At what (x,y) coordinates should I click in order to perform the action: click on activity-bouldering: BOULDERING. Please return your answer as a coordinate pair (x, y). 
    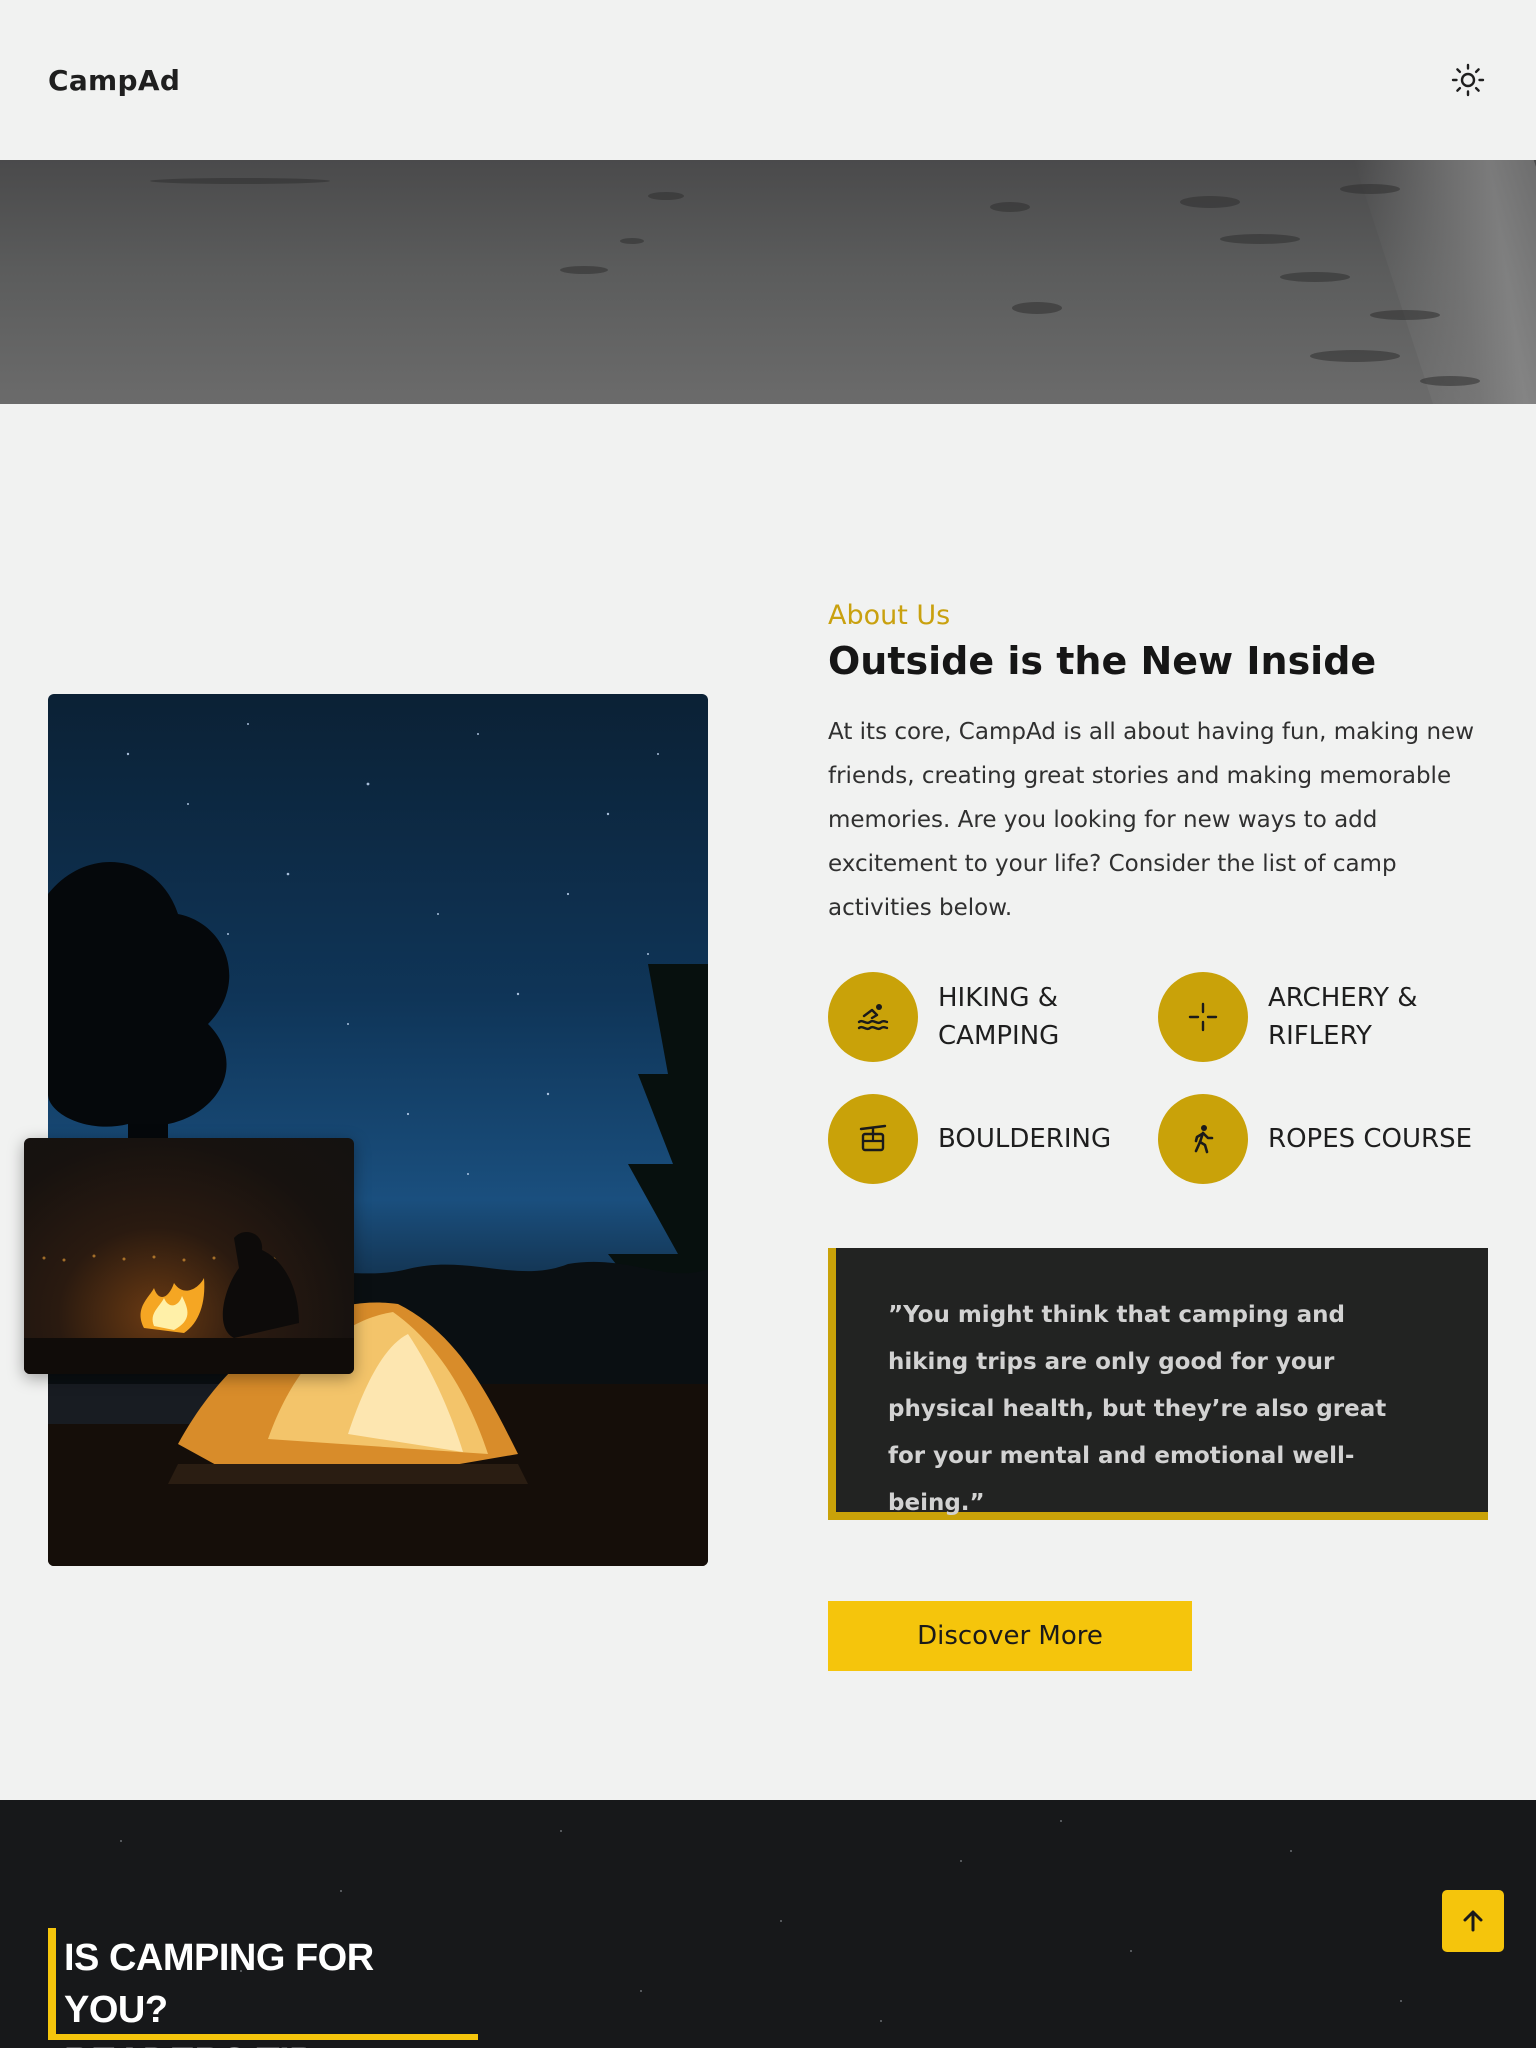
    Looking at the image, I should click on (969, 1139).